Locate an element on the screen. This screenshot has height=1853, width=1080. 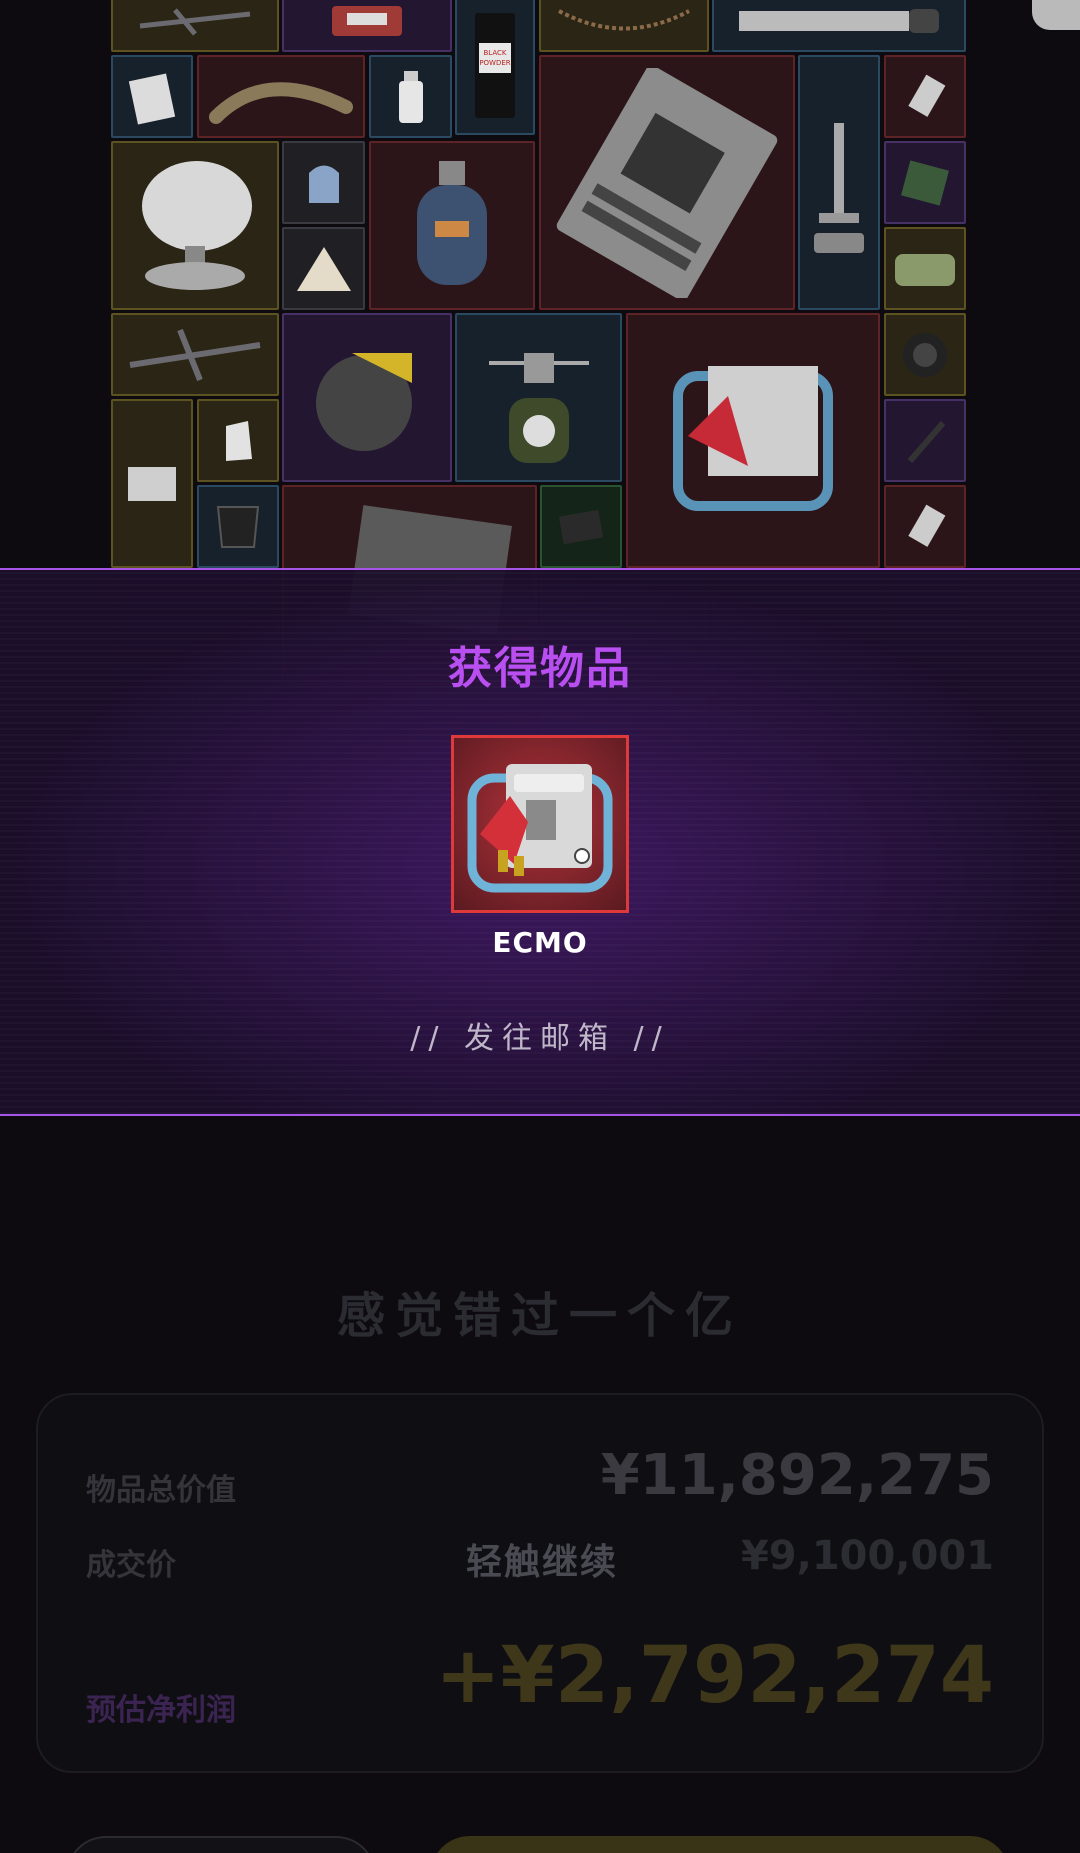
grid-cell-circuit-chip is located at coordinates (925, 182).